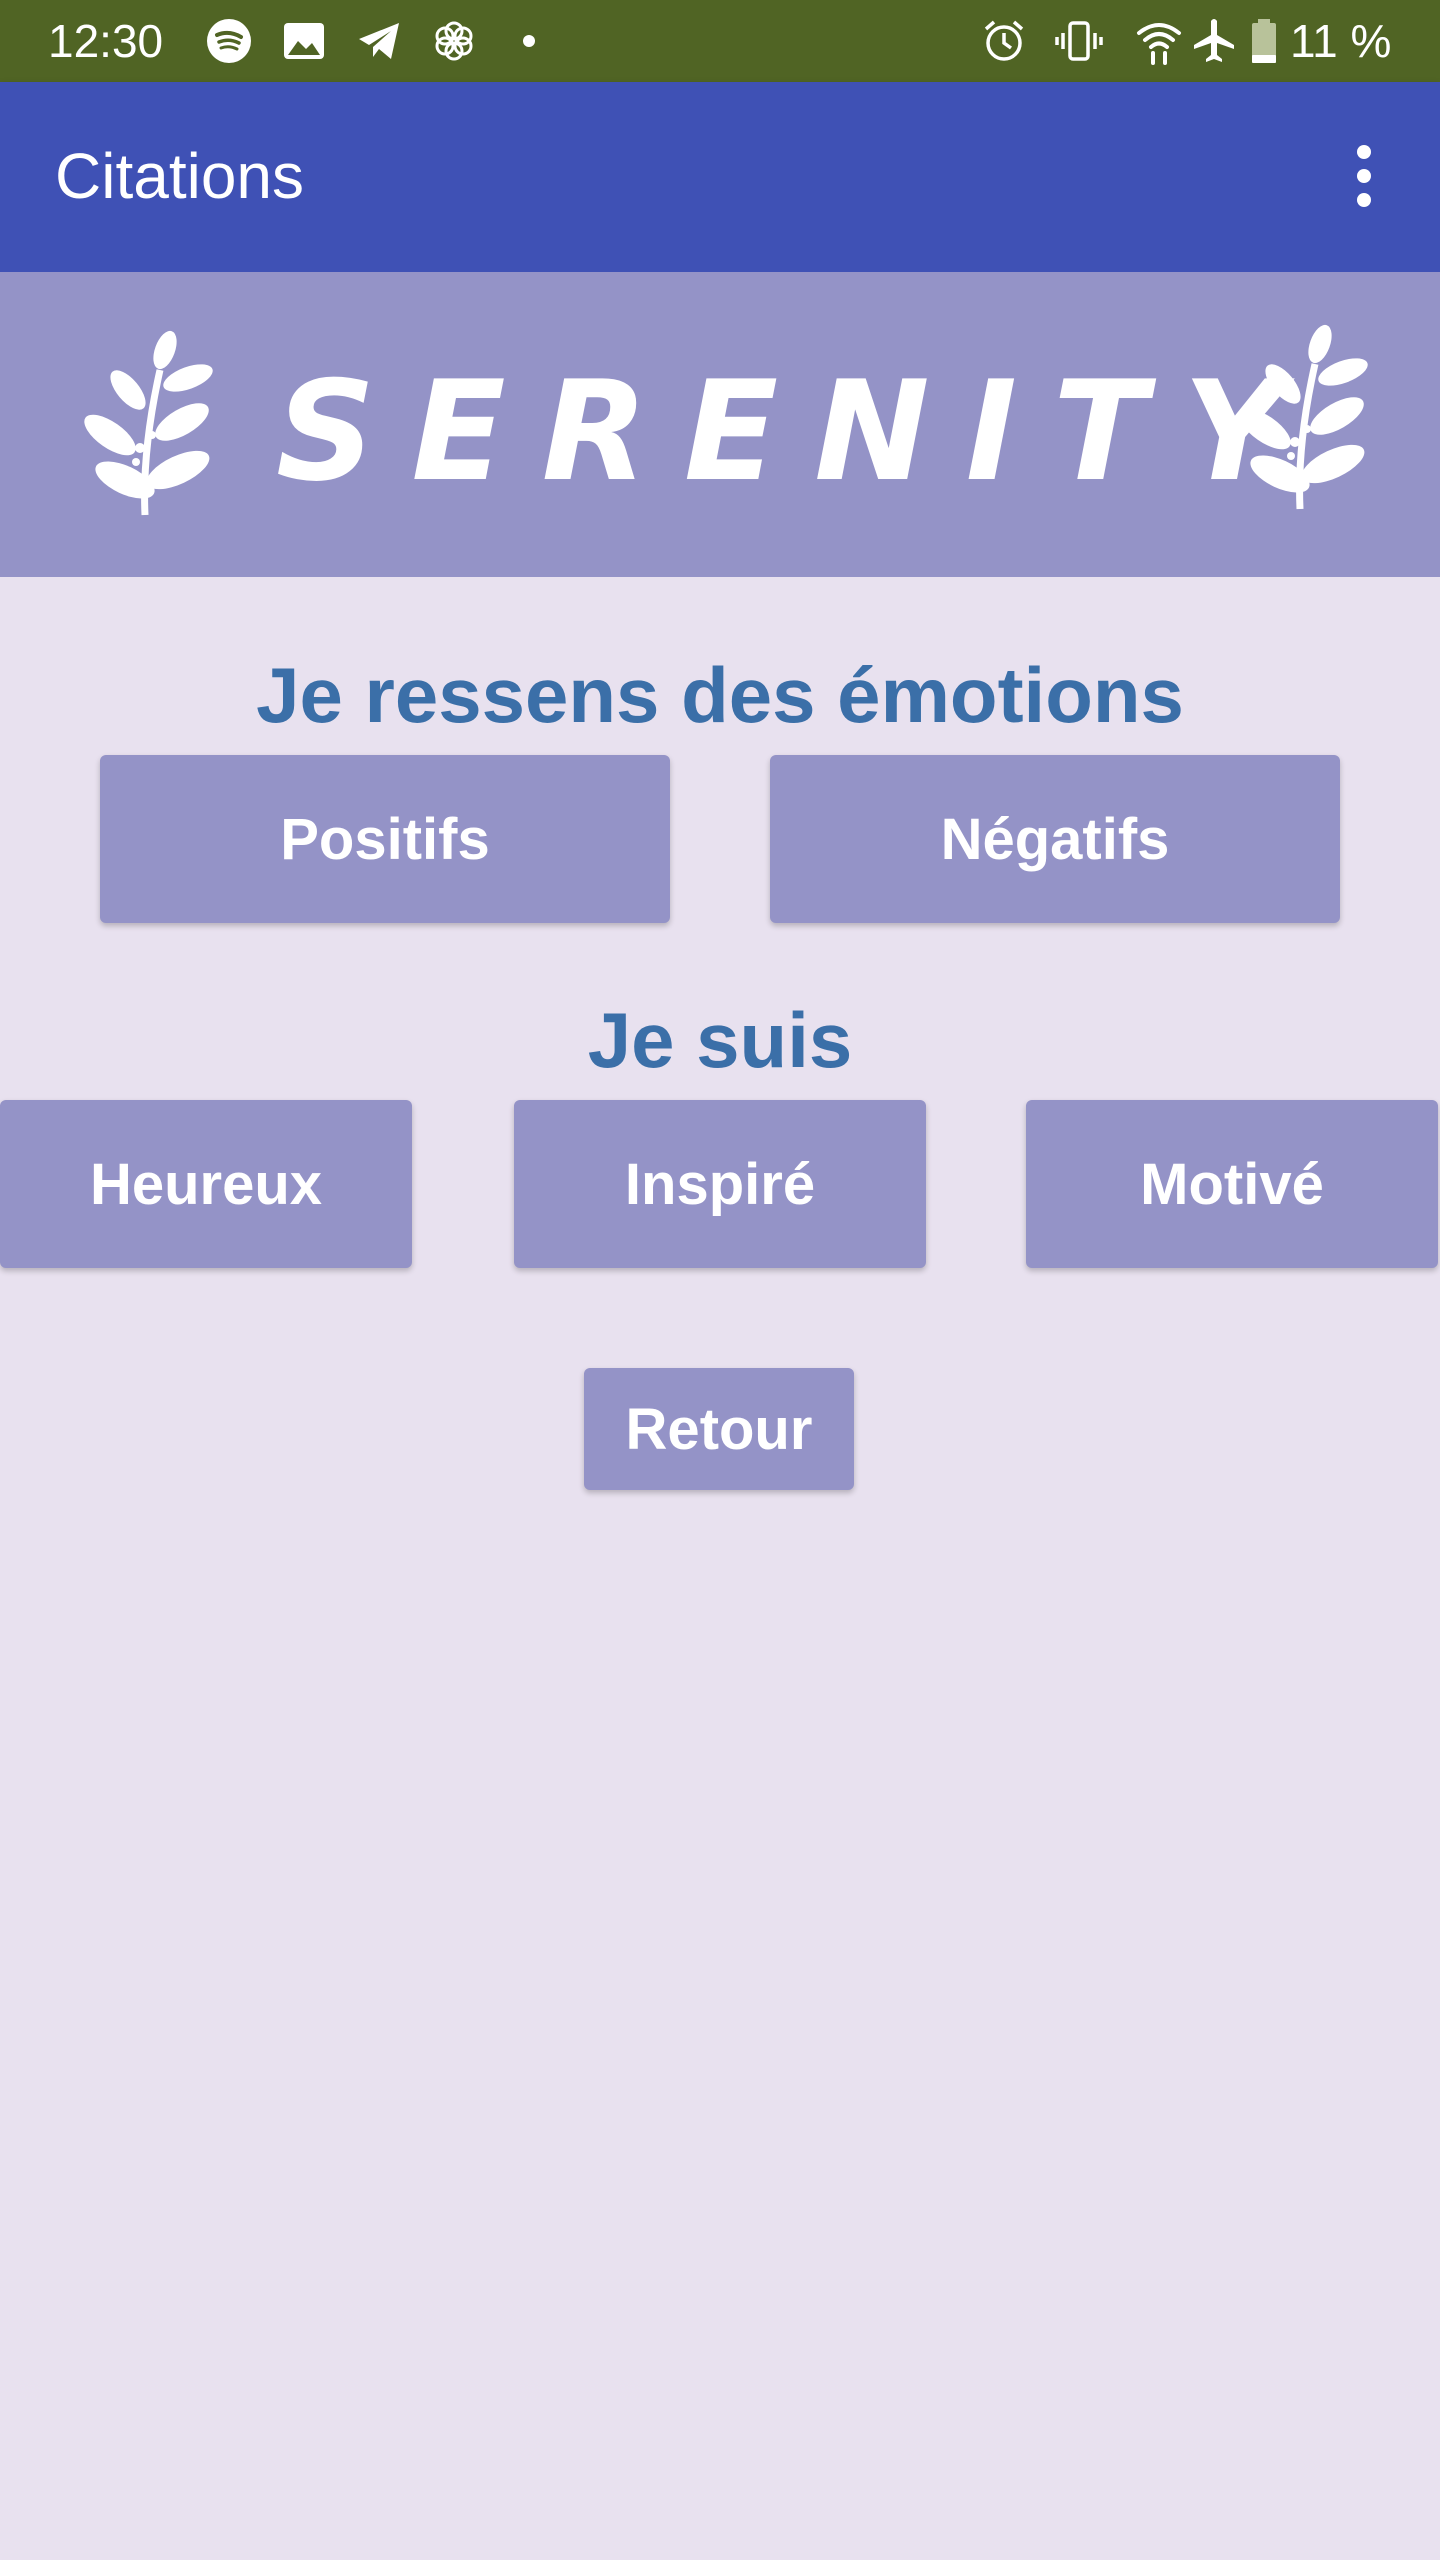  I want to click on battery-percentage: 11 %, so click(1341, 41).